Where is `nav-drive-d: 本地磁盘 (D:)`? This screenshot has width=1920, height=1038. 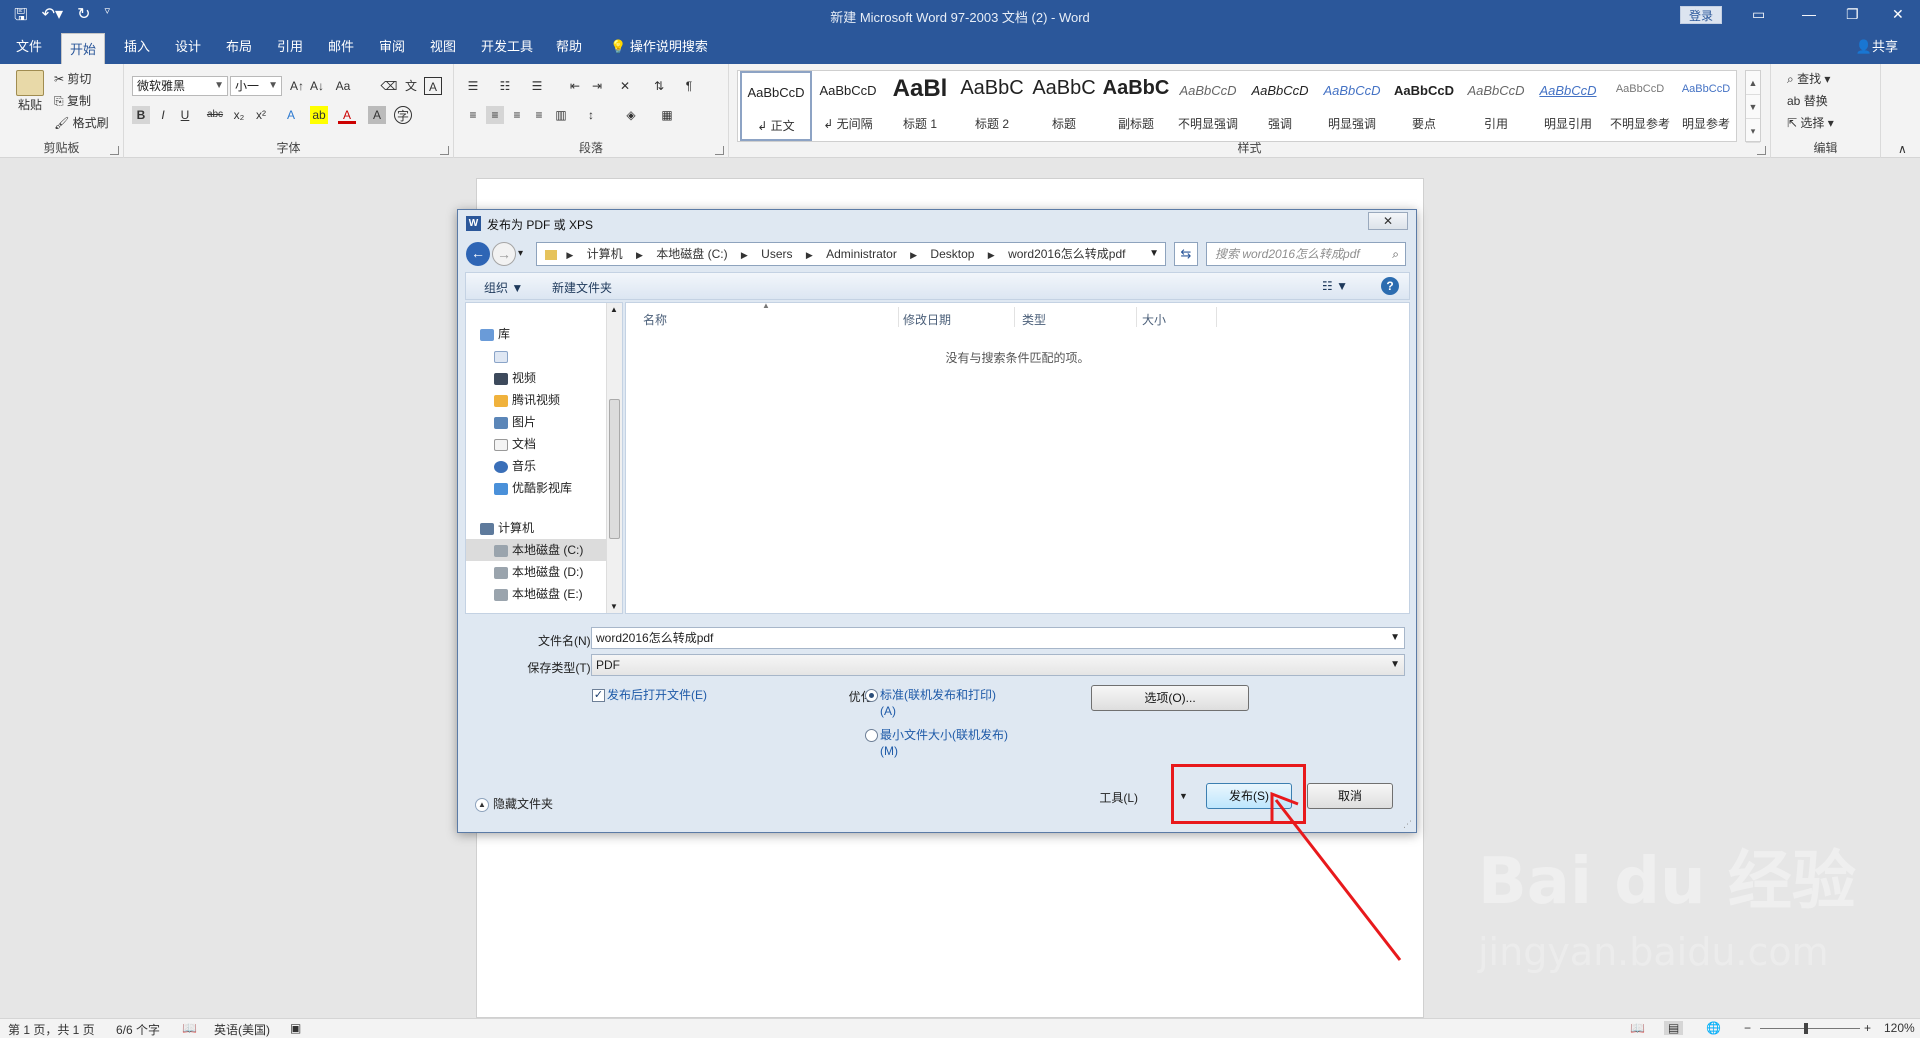 nav-drive-d: 本地磁盘 (D:) is located at coordinates (558, 572).